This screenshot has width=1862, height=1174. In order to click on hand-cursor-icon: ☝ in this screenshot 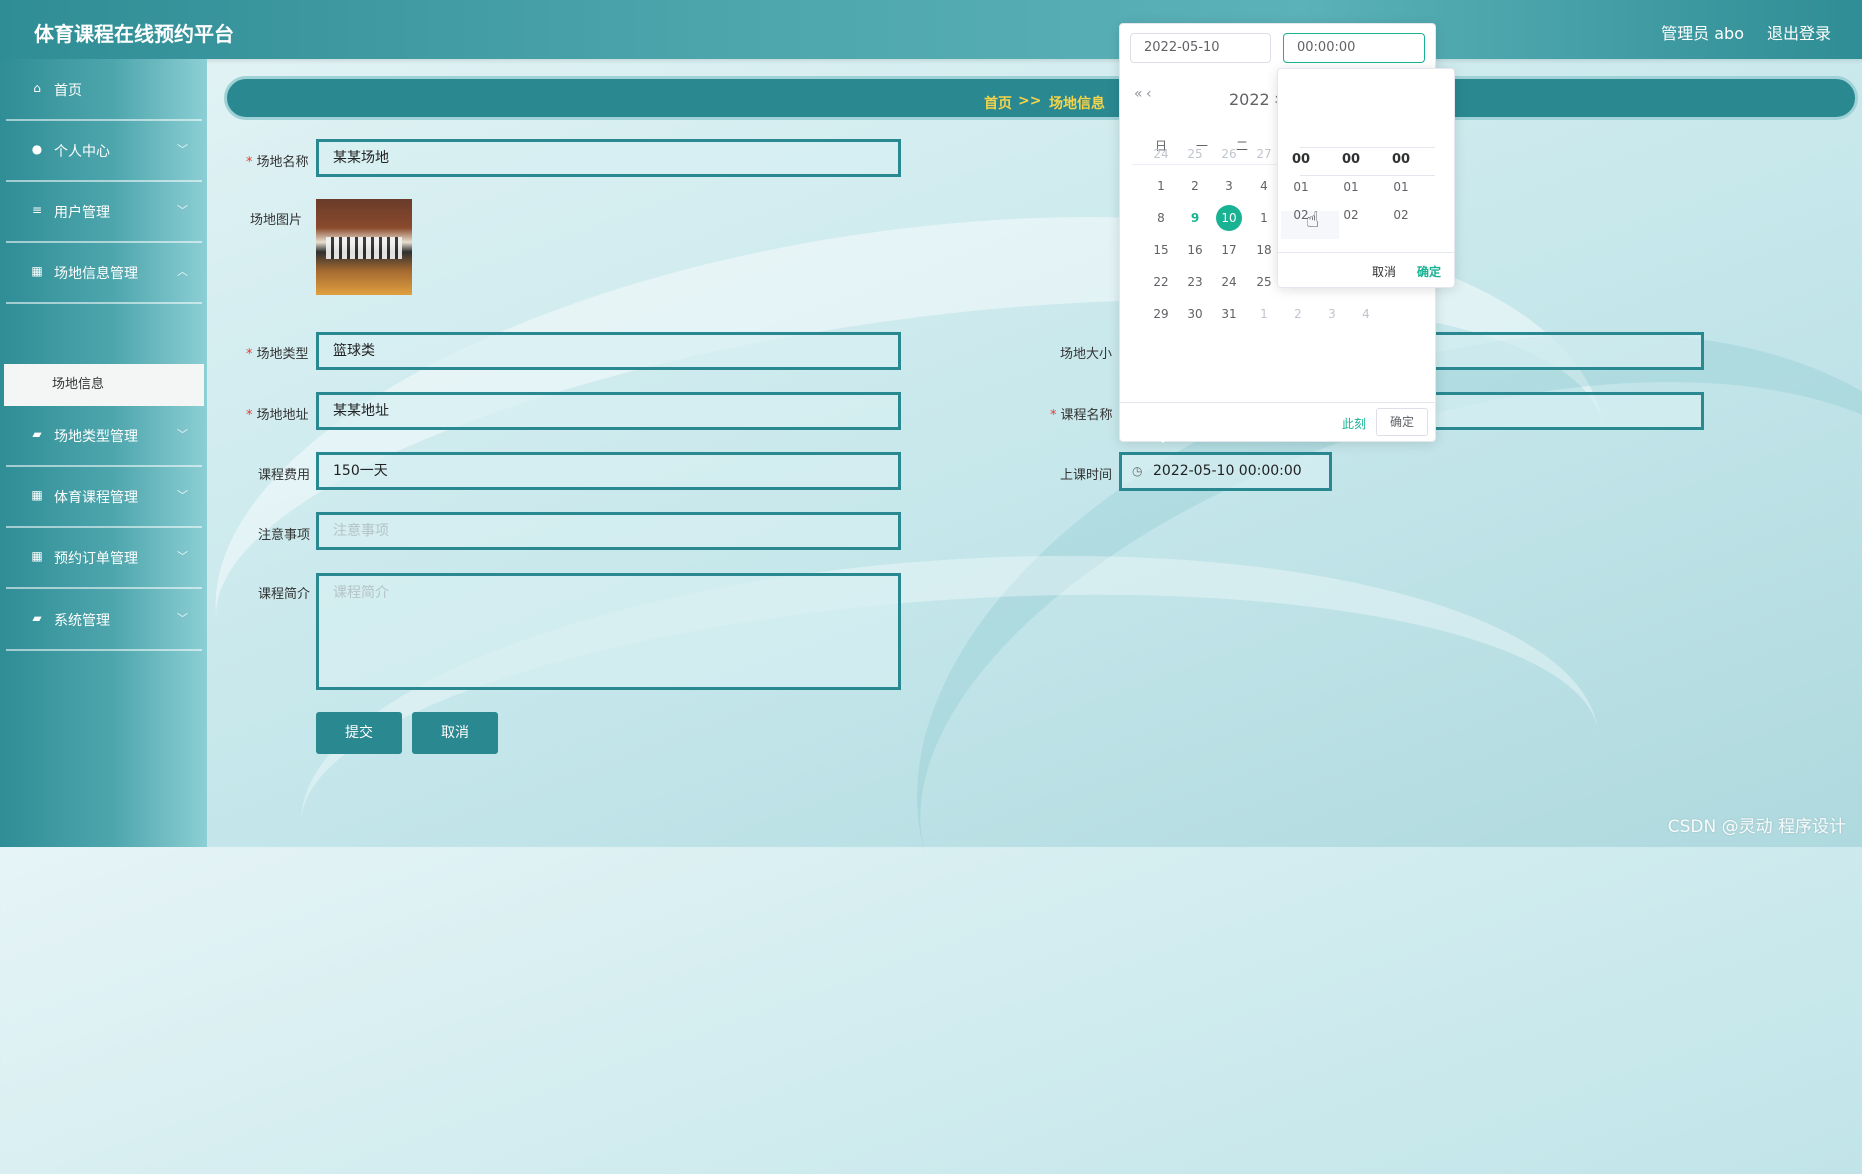, I will do `click(1313, 220)`.